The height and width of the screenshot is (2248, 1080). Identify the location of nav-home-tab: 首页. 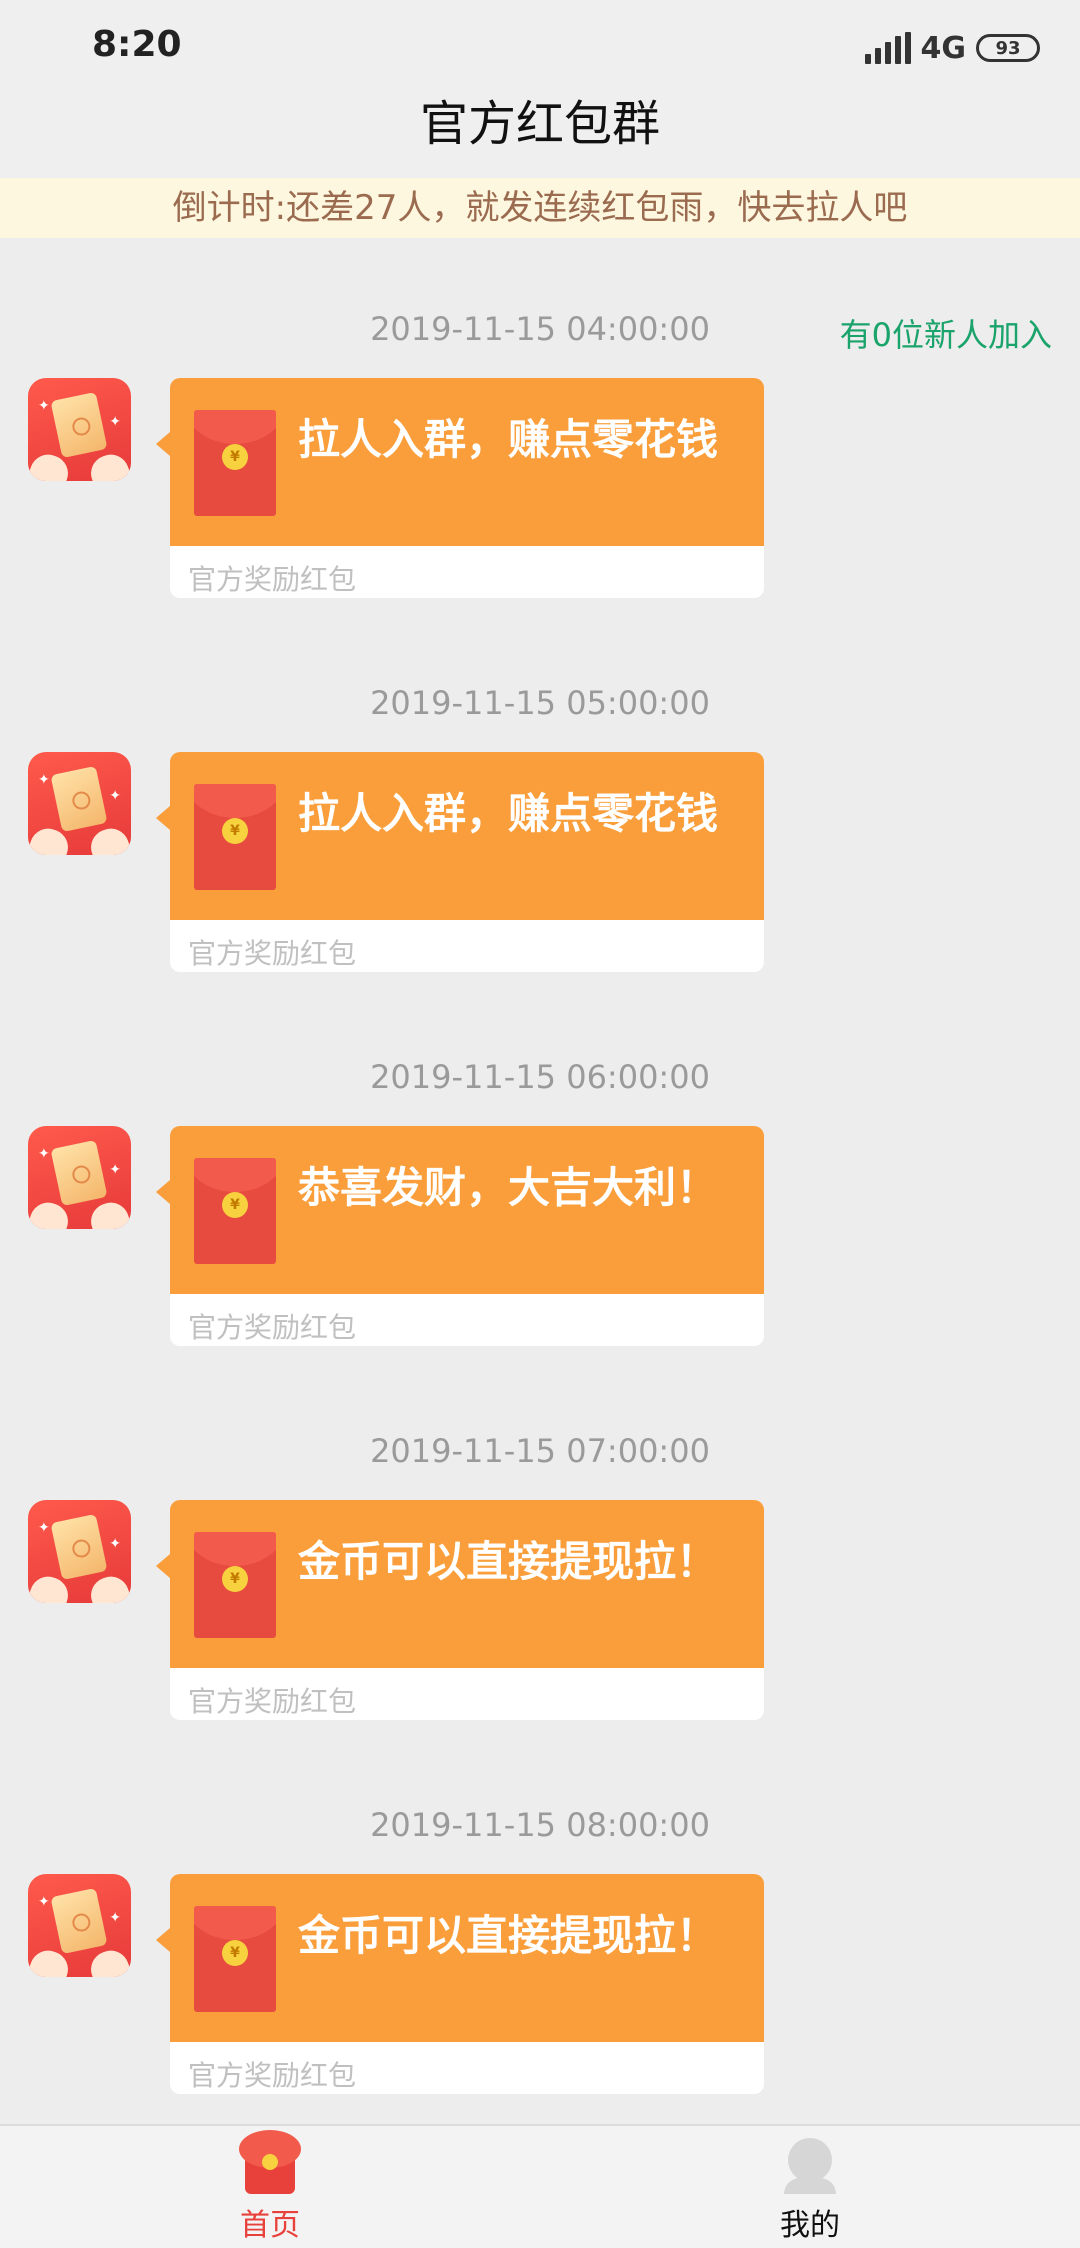
(270, 2187).